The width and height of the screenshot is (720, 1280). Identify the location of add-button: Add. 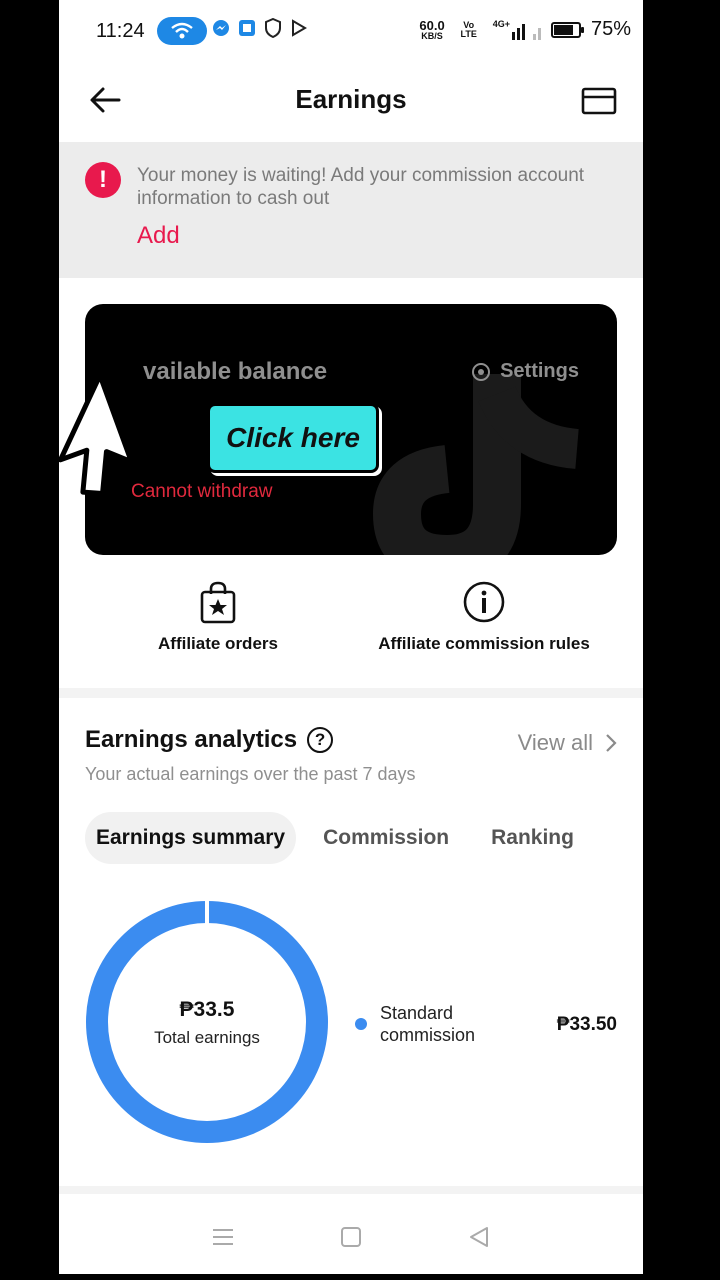
(158, 236).